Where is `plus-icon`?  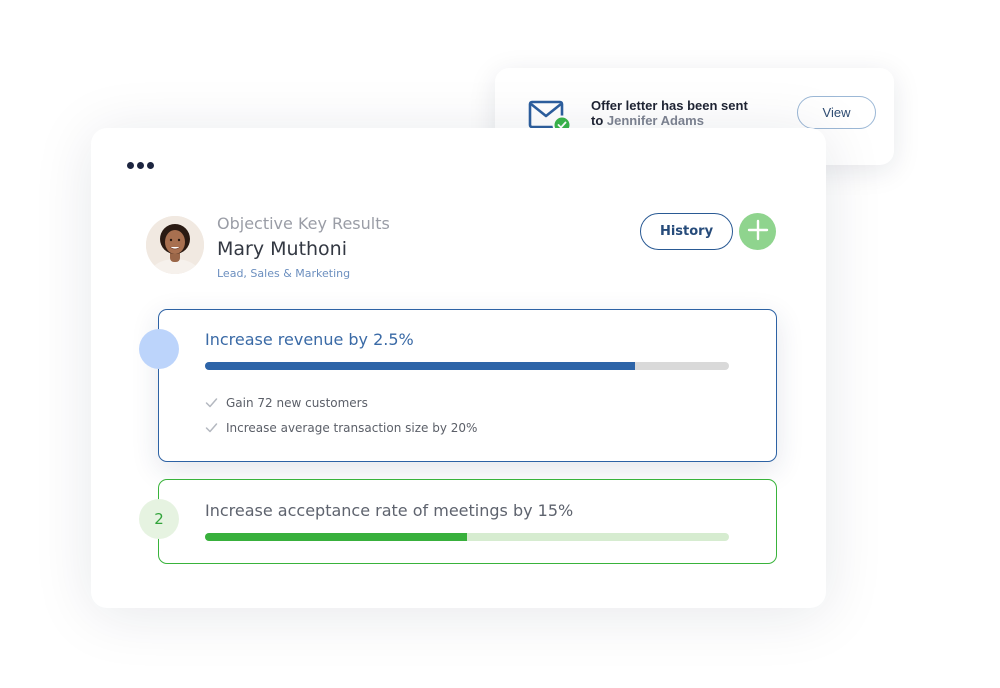 plus-icon is located at coordinates (758, 231).